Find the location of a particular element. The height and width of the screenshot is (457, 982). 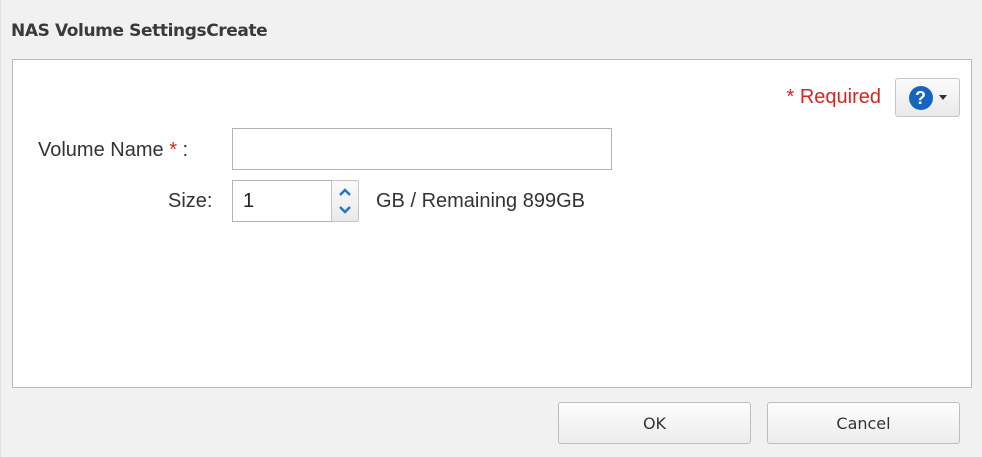

volume-name-colon: : is located at coordinates (182, 150).